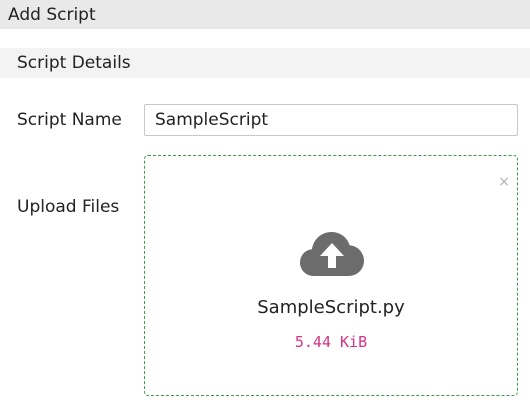  I want to click on cloud-upload-icon, so click(332, 254).